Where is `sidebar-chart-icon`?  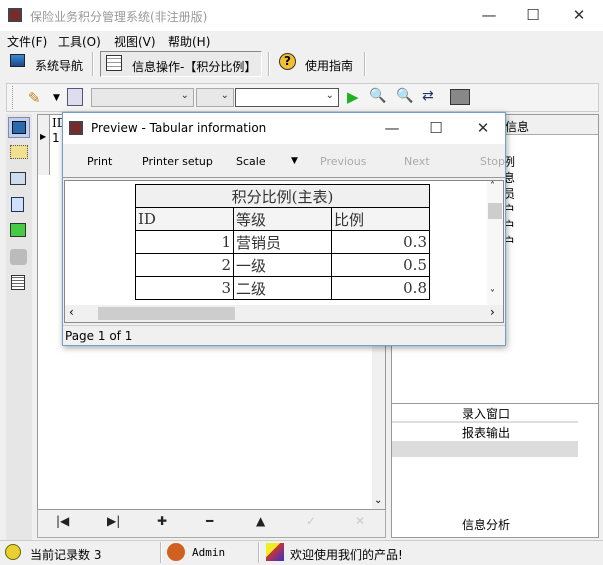
sidebar-chart-icon is located at coordinates (18, 230).